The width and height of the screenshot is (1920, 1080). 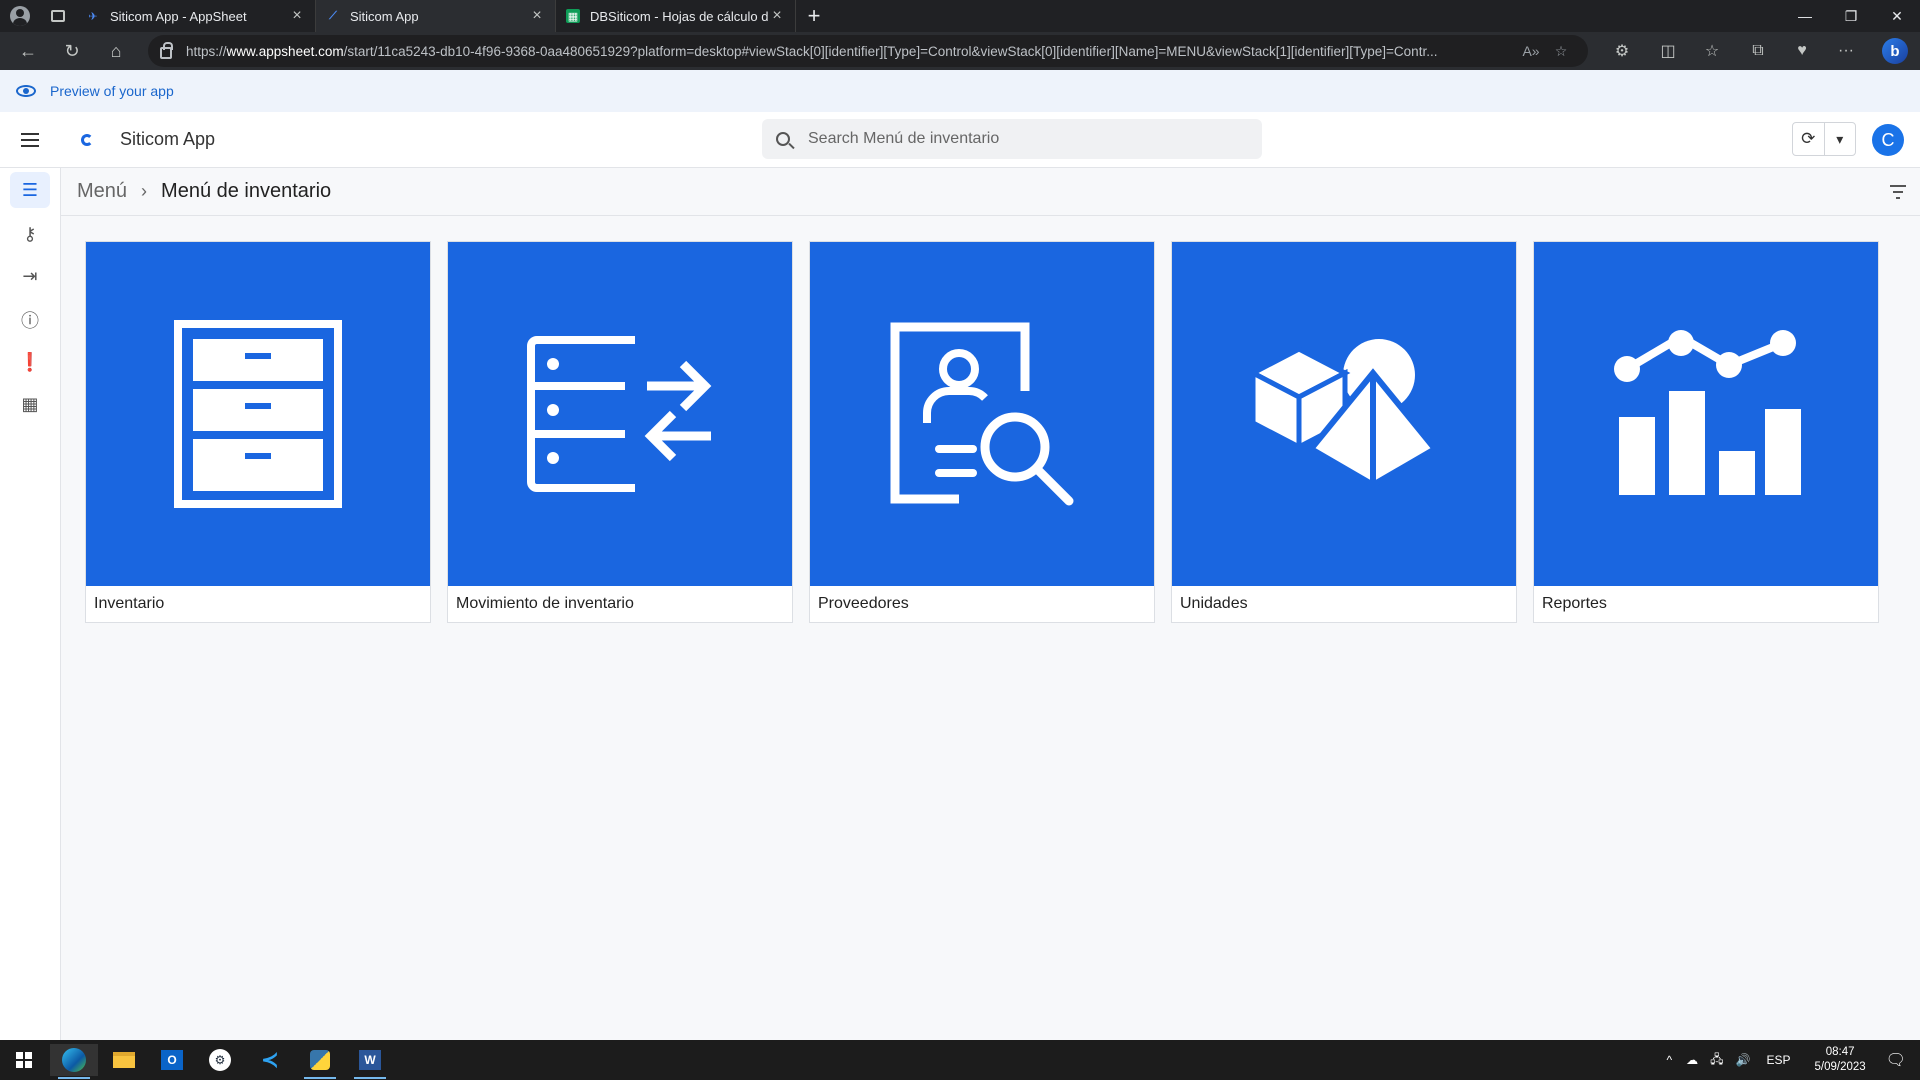 What do you see at coordinates (58, 16) in the screenshot?
I see `tab-actions-icon` at bounding box center [58, 16].